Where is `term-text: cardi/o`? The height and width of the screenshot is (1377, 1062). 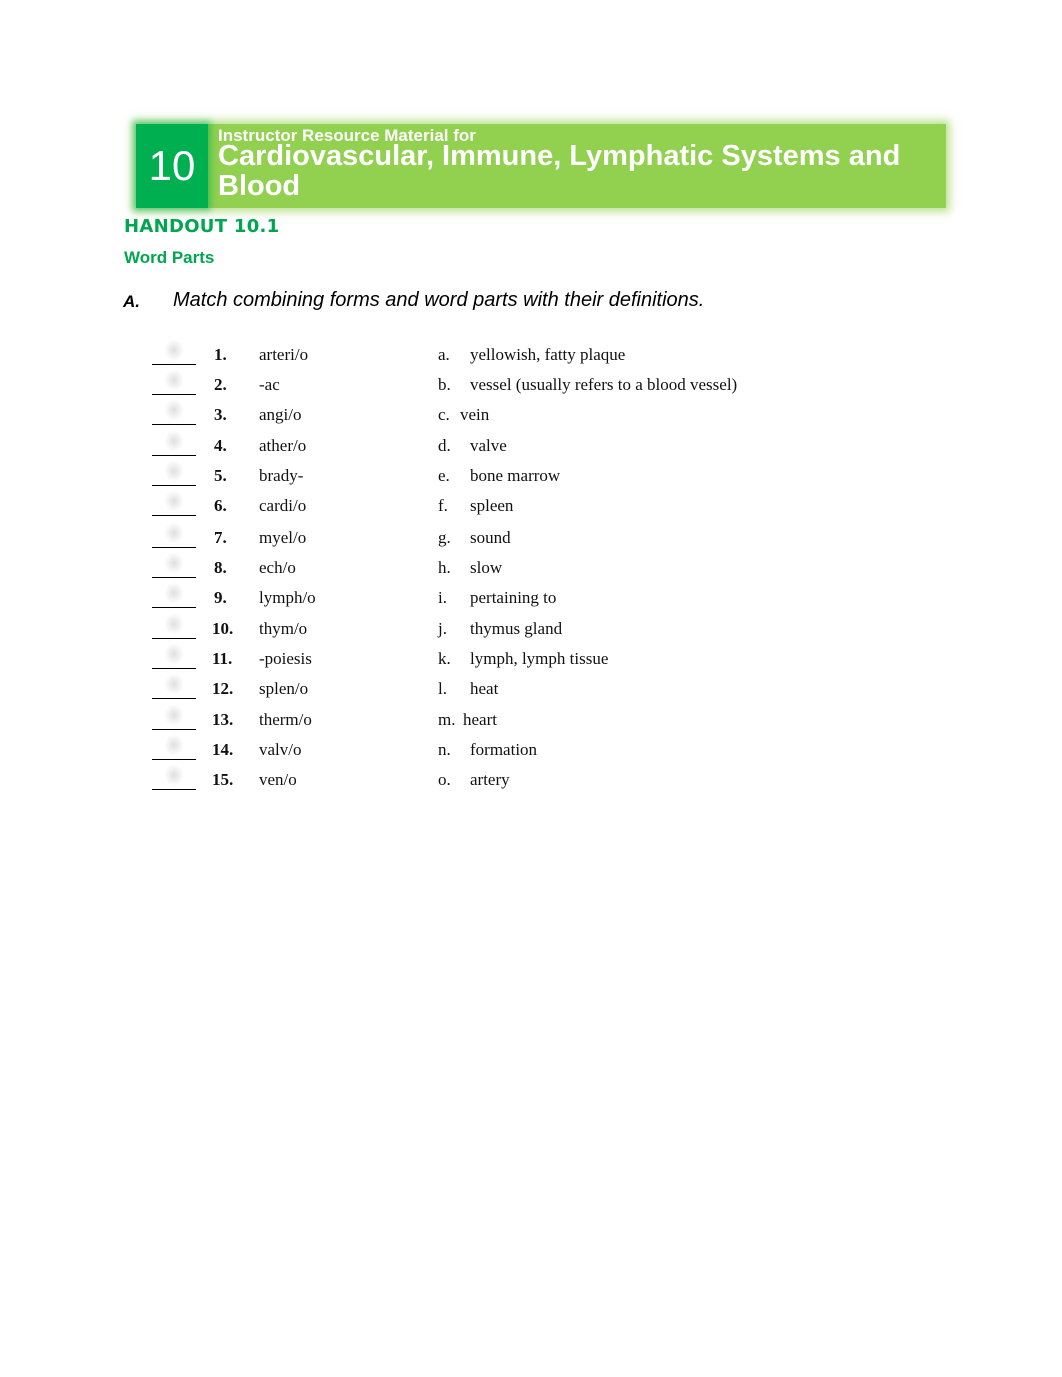 term-text: cardi/o is located at coordinates (283, 505).